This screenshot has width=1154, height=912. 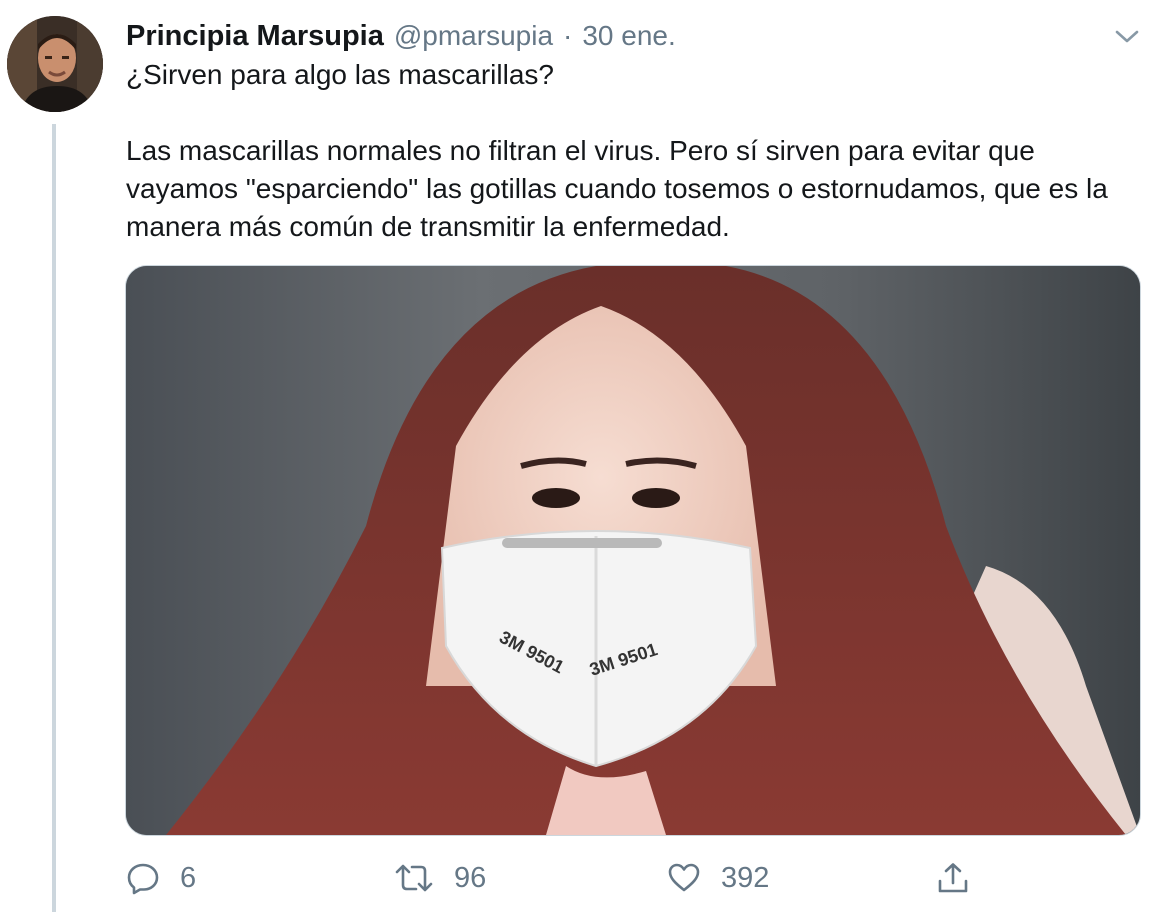 I want to click on share-button, so click(x=953, y=878).